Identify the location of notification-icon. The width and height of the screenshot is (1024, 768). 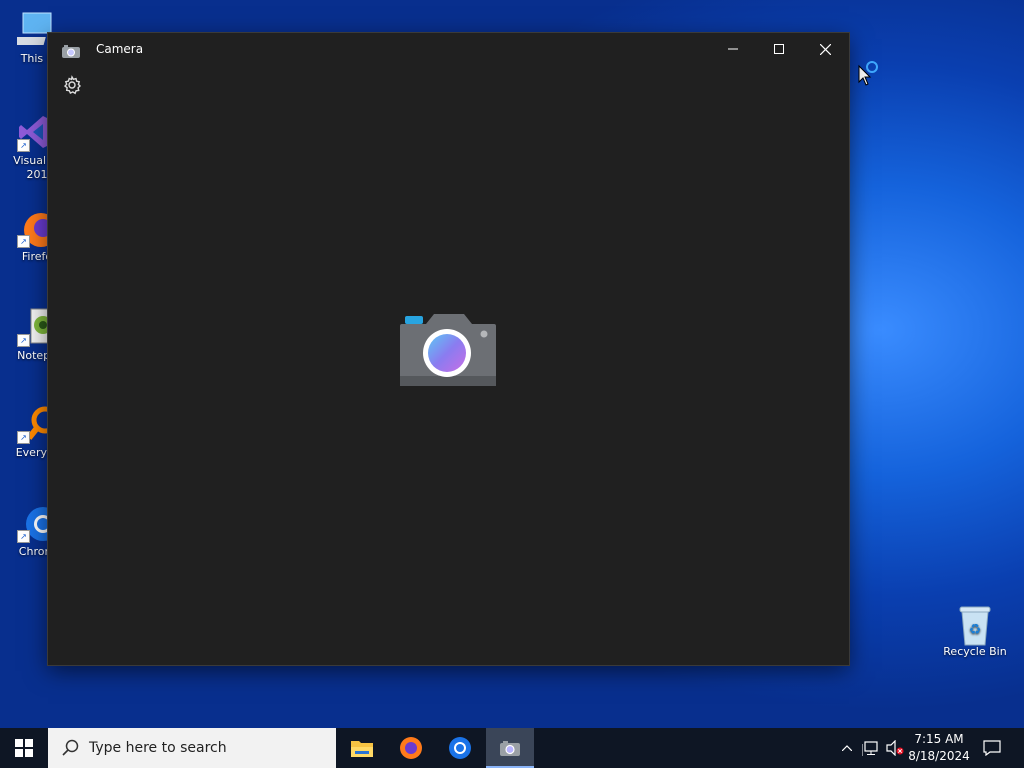
(992, 748).